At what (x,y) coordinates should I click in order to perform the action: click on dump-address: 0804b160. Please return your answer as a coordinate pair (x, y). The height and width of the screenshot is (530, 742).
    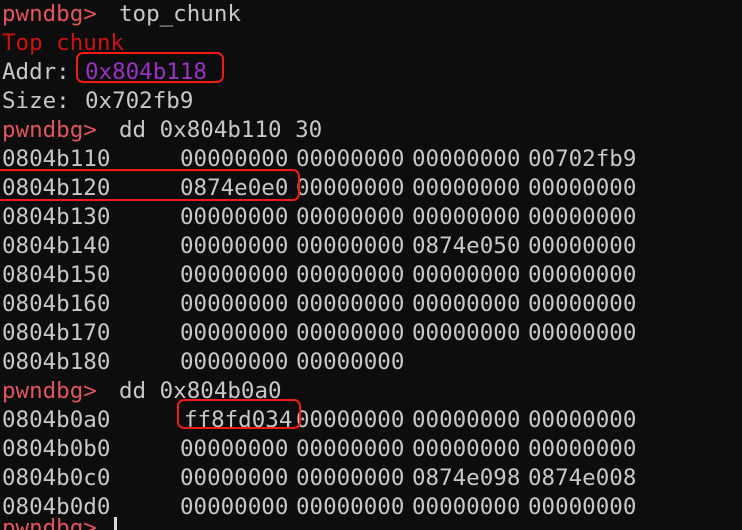
    Looking at the image, I should click on (56, 304).